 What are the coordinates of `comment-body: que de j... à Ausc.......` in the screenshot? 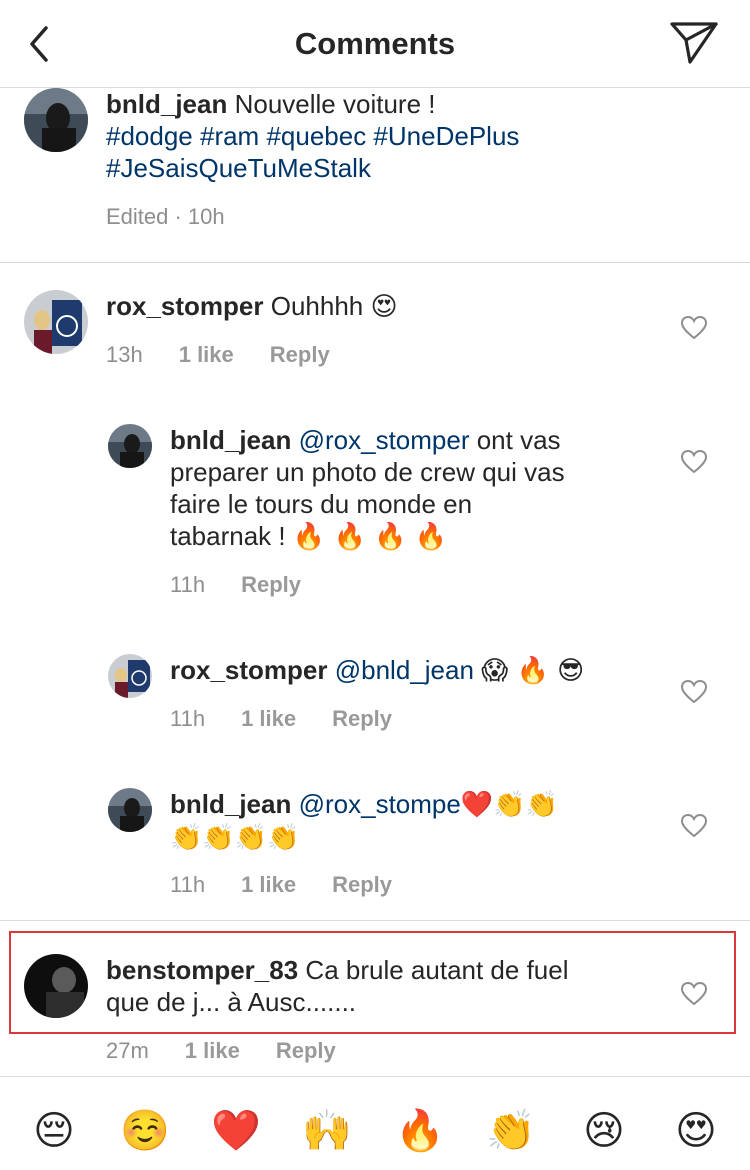 It's located at (231, 1002).